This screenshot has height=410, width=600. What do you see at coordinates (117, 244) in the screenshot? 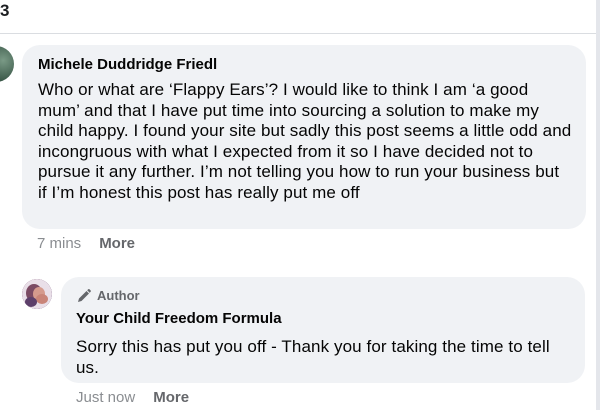
I see `comment-more-button: More` at bounding box center [117, 244].